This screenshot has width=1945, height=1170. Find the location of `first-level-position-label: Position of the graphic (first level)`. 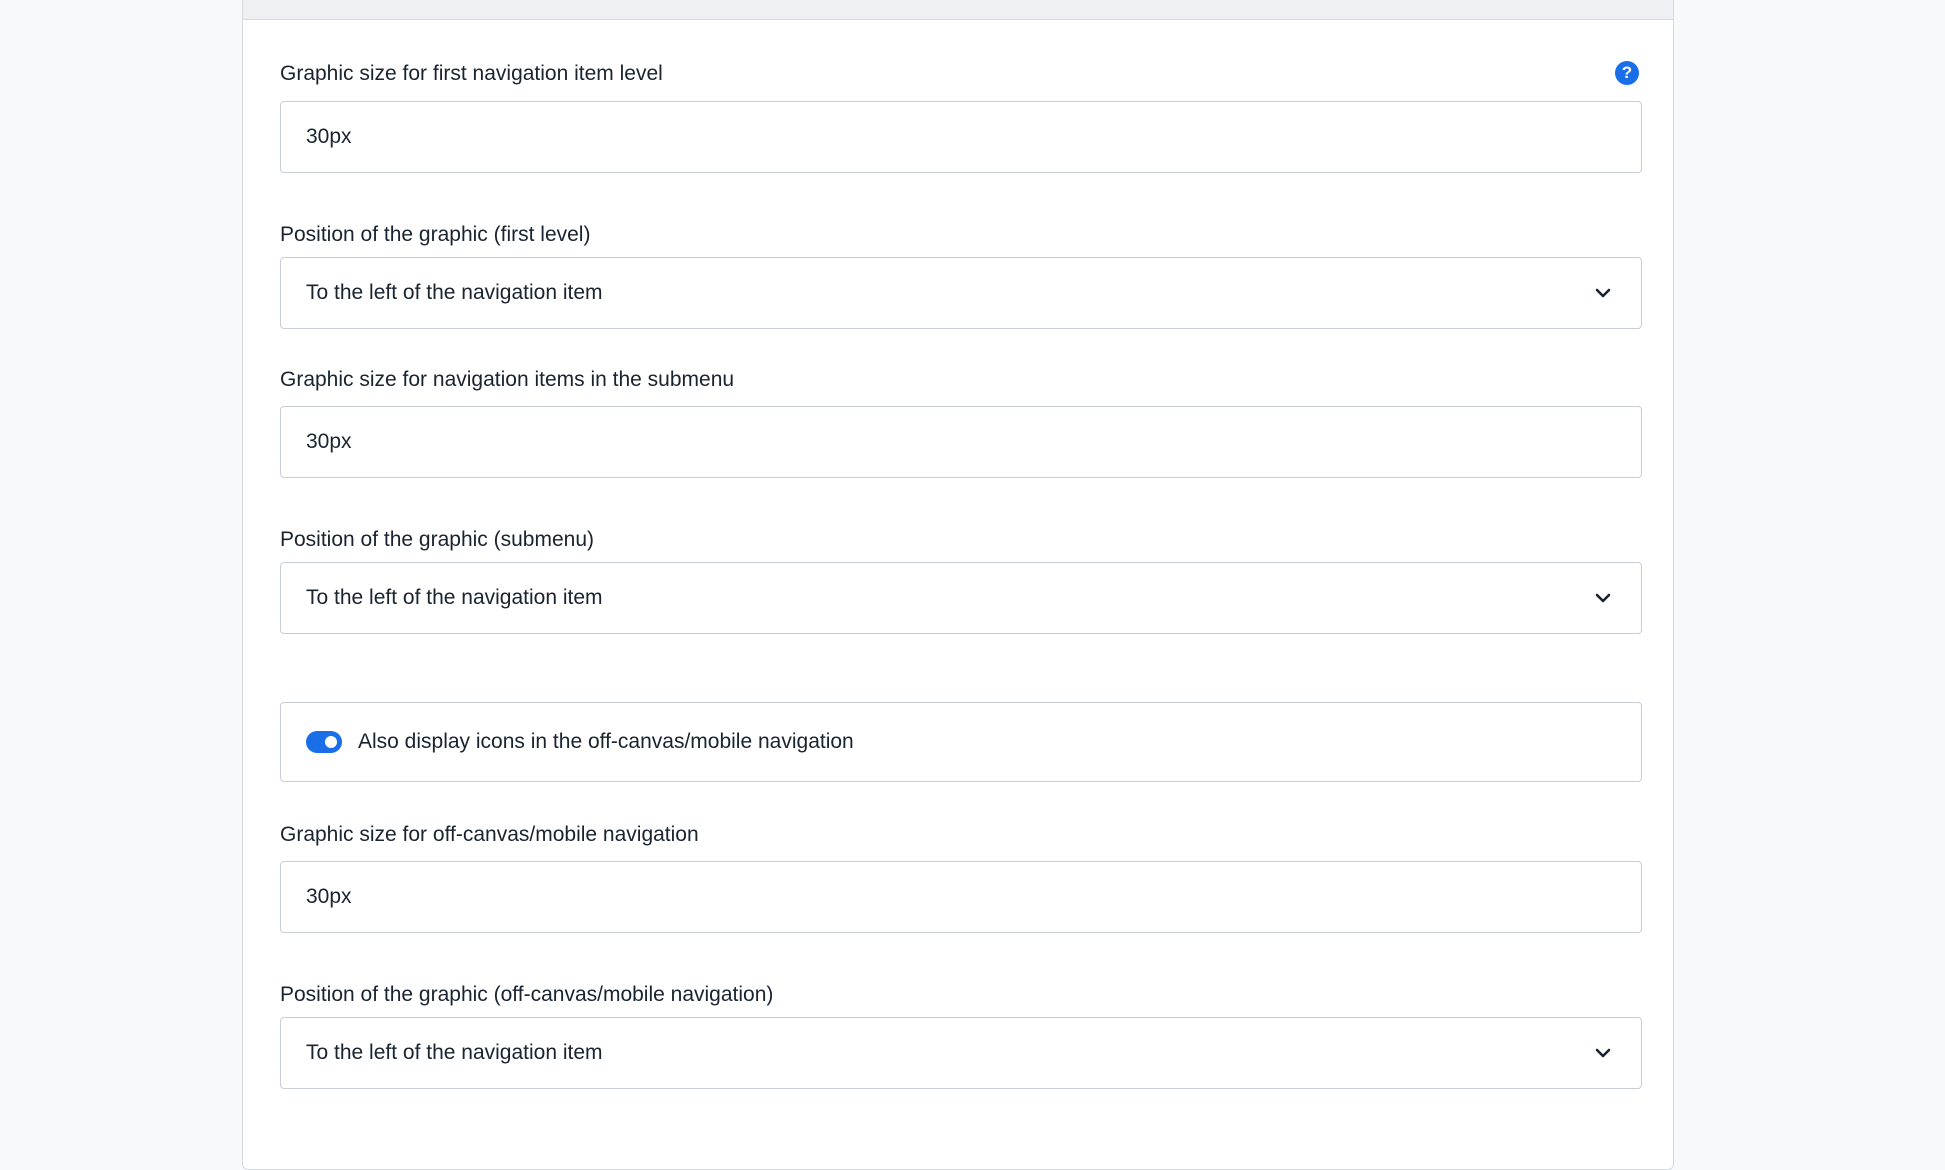

first-level-position-label: Position of the graphic (first level) is located at coordinates (435, 234).